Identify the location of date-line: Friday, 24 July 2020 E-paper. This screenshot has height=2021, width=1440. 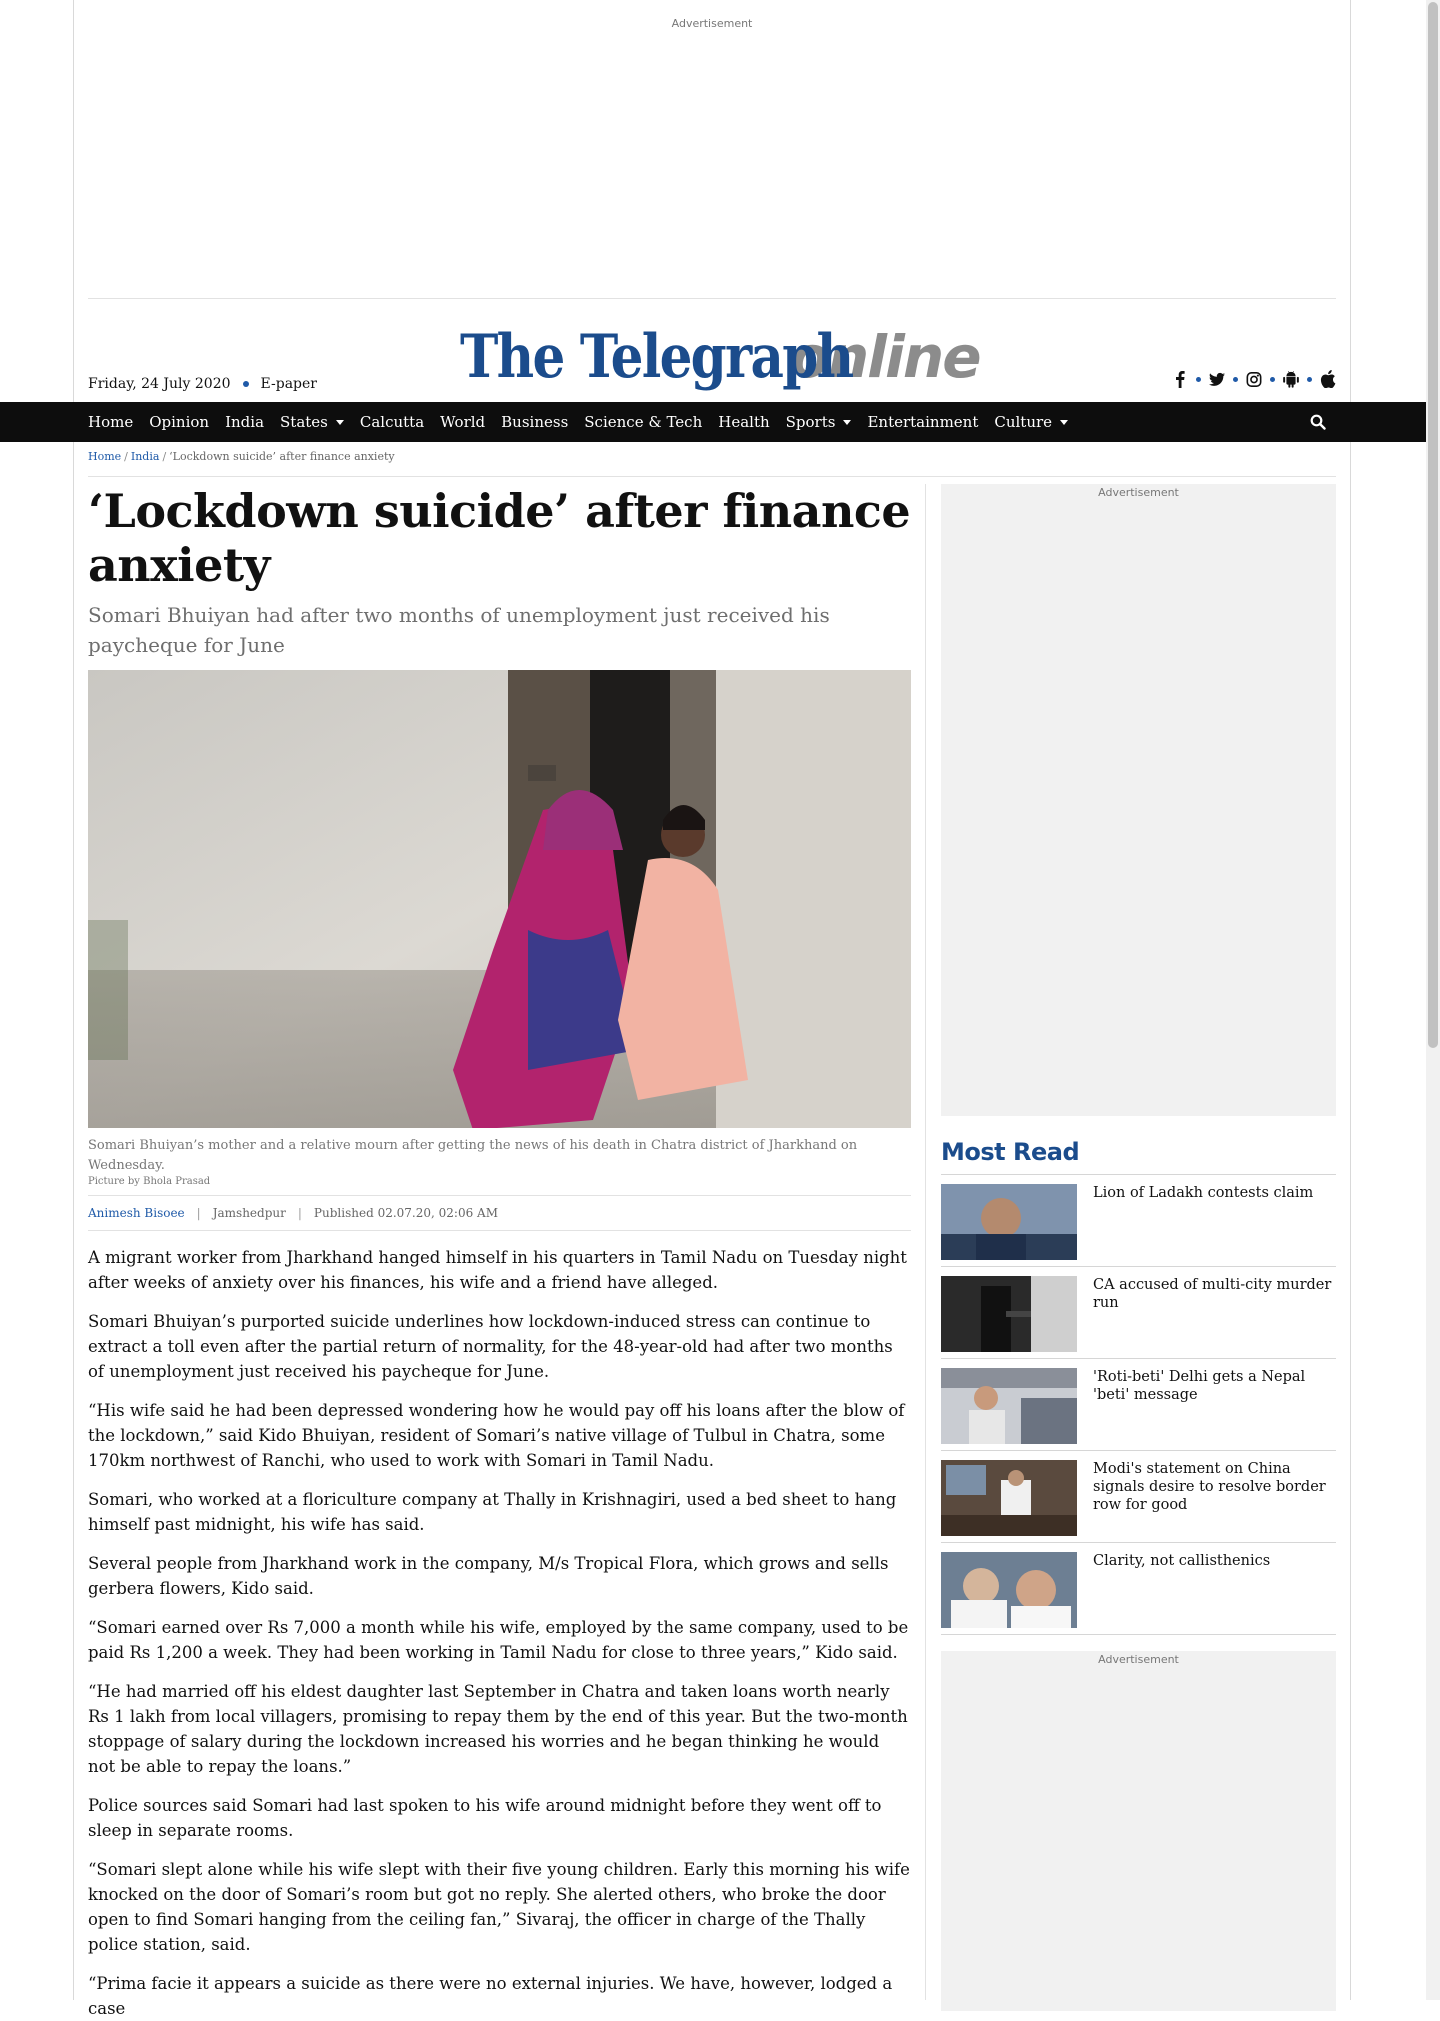
(202, 384).